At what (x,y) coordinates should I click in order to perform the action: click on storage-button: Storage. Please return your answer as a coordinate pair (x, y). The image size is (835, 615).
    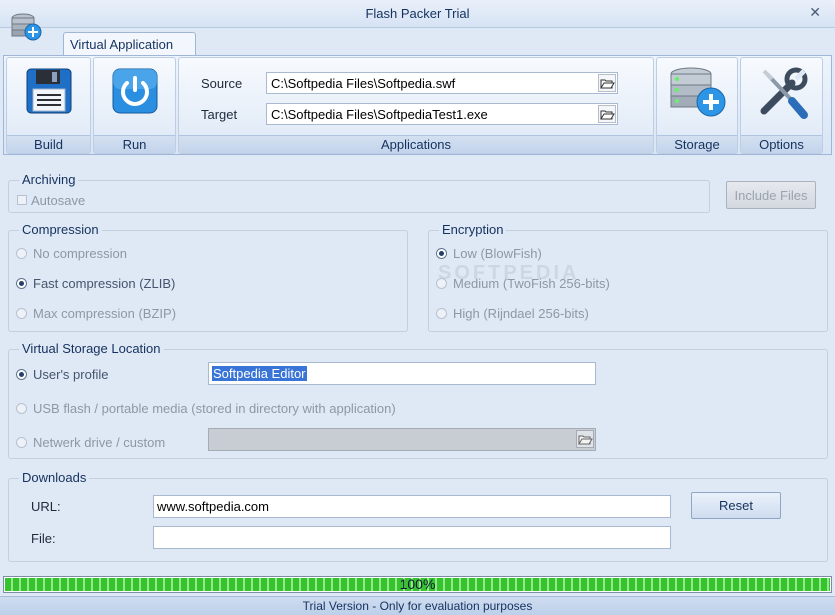
    Looking at the image, I should click on (697, 105).